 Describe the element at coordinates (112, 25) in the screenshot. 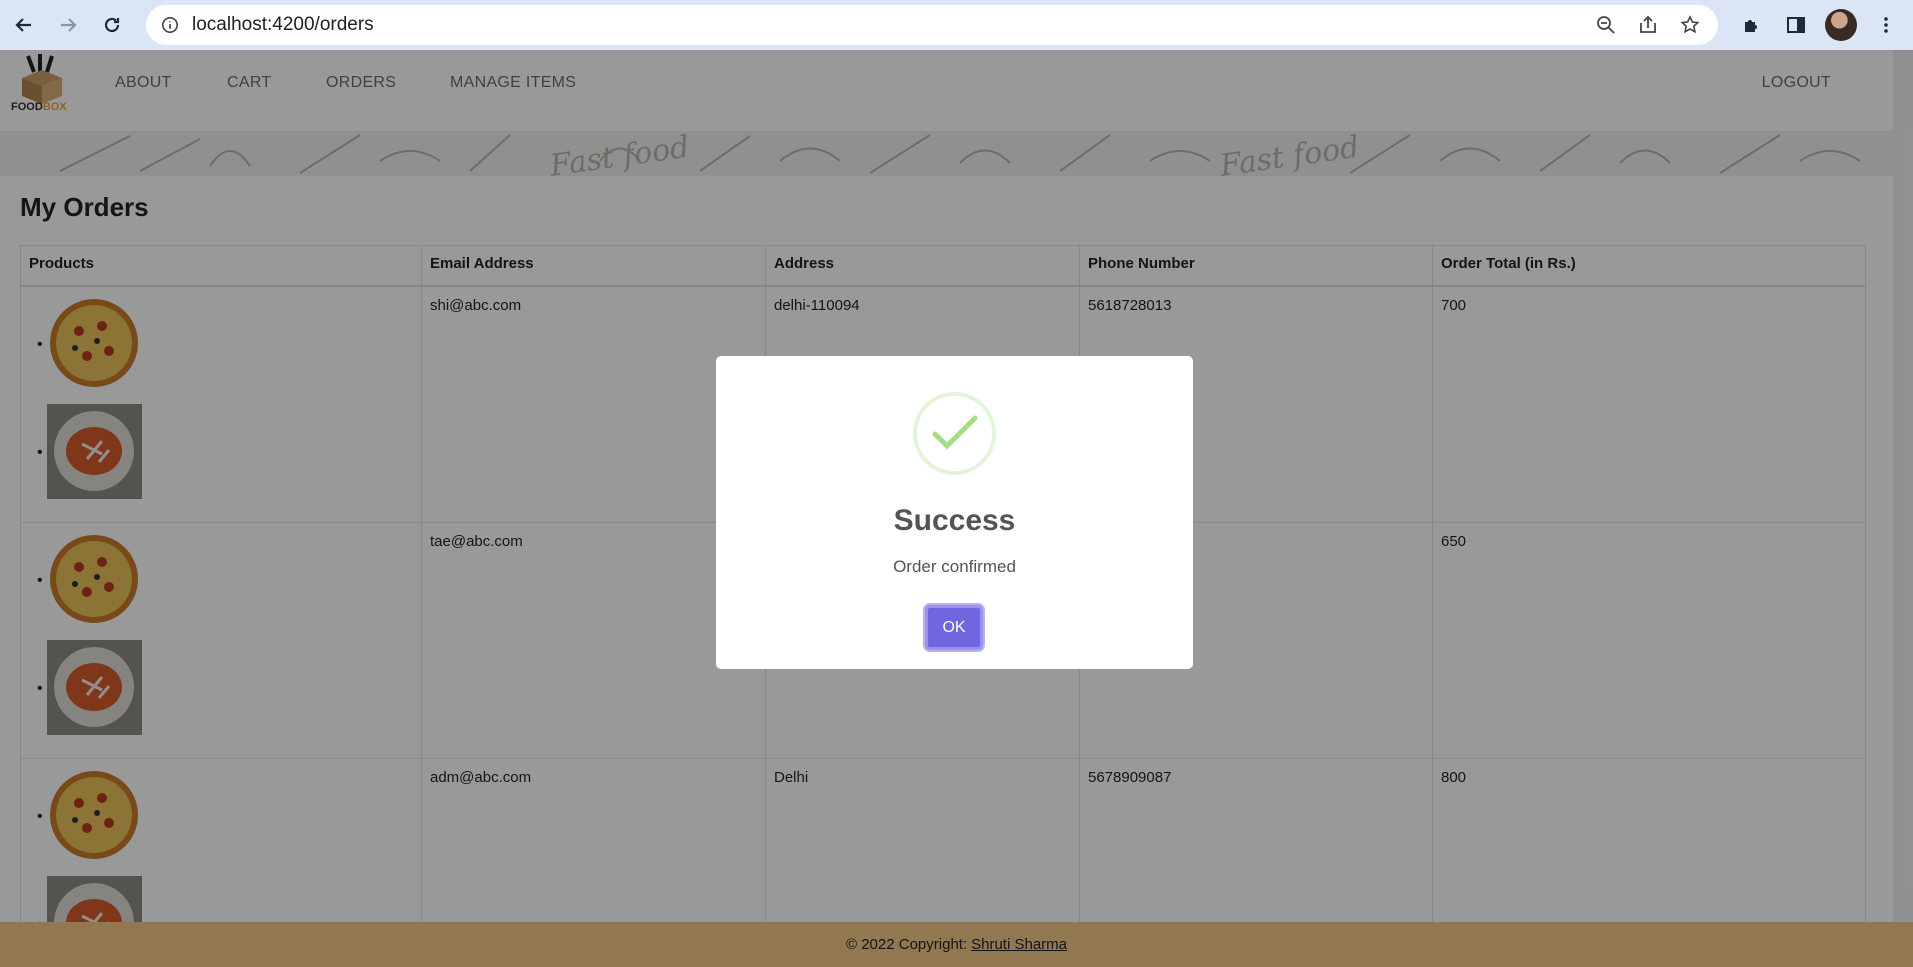

I see `reload-icon` at that location.